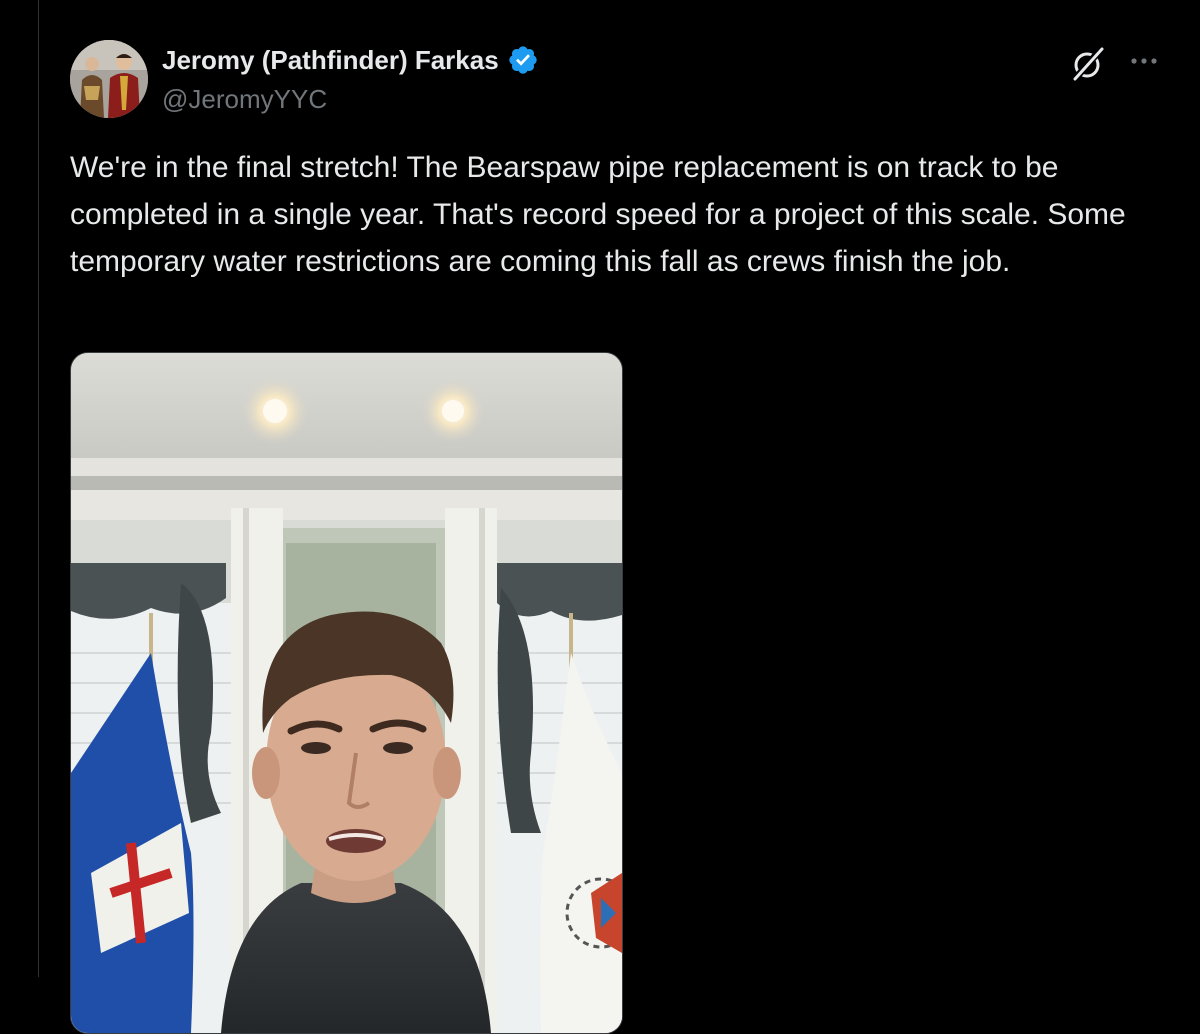  What do you see at coordinates (330, 60) in the screenshot?
I see `author-display-name: Jeromy (Pathfinder) Farkas` at bounding box center [330, 60].